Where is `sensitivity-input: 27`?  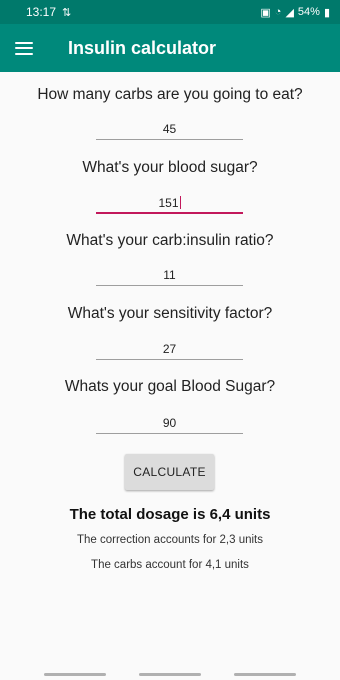 sensitivity-input: 27 is located at coordinates (169, 348).